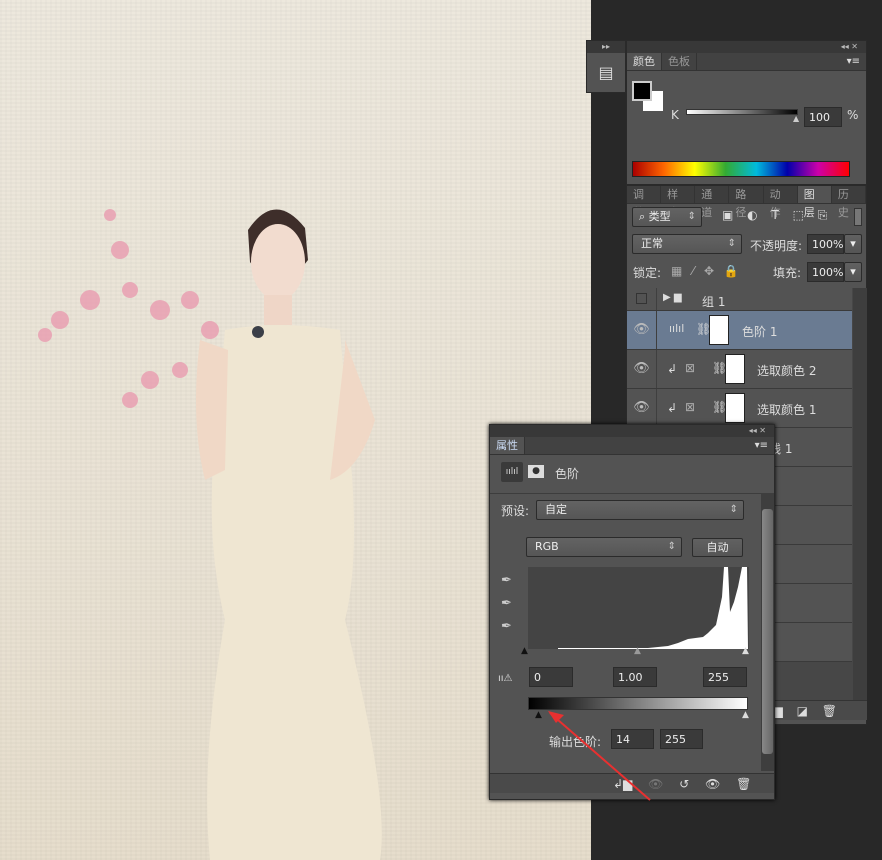  I want to click on visibility-icon: 👁, so click(712, 784).